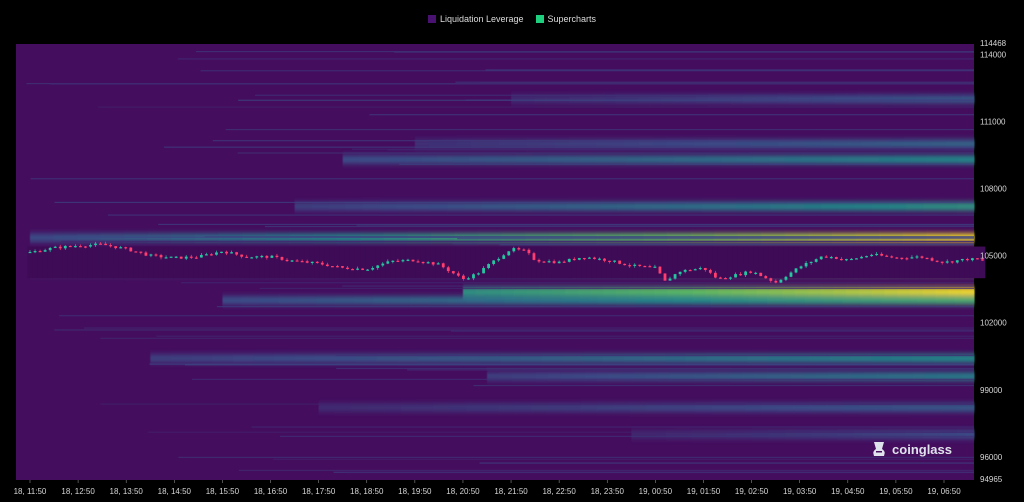 The width and height of the screenshot is (1024, 502). I want to click on price-candles, so click(506, 262).